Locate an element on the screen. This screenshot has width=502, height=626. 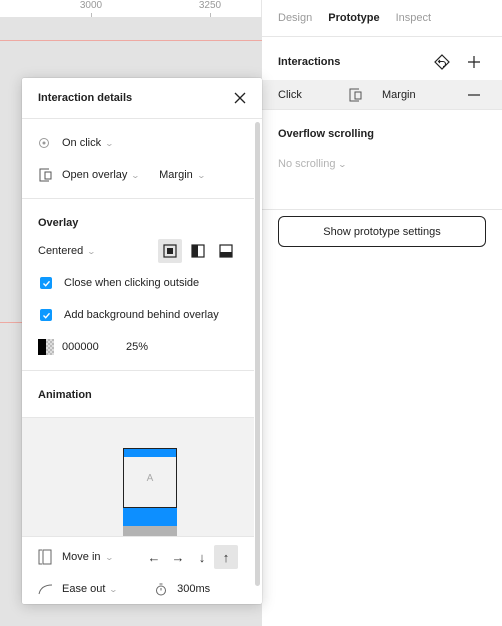
close-outside-row: Close when clicking outside is located at coordinates (138, 283).